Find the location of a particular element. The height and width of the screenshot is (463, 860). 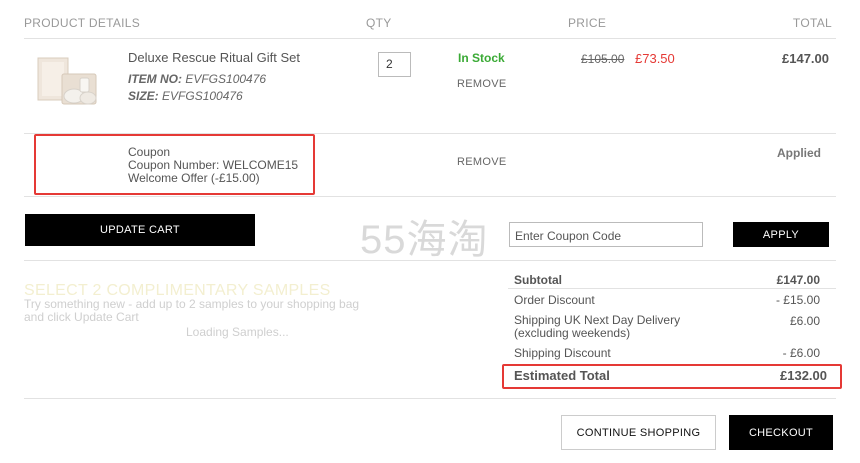

original-price: £105.00 is located at coordinates (603, 59).